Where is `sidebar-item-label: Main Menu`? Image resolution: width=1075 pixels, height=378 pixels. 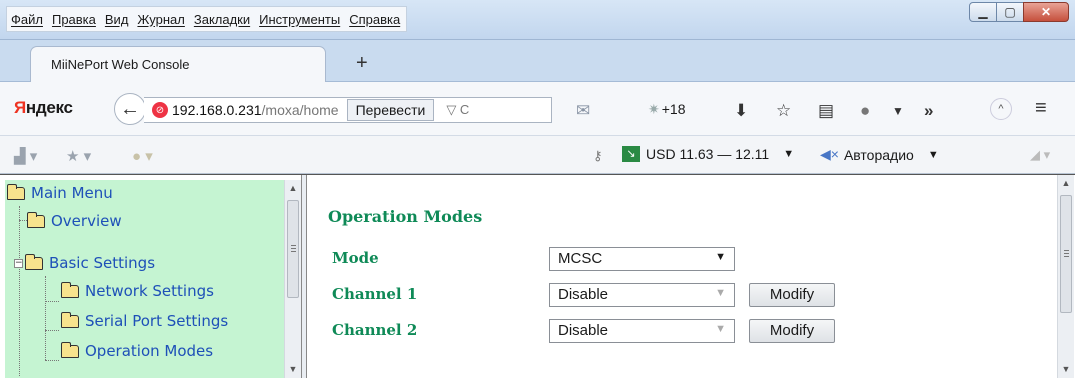
sidebar-item-label: Main Menu is located at coordinates (72, 193).